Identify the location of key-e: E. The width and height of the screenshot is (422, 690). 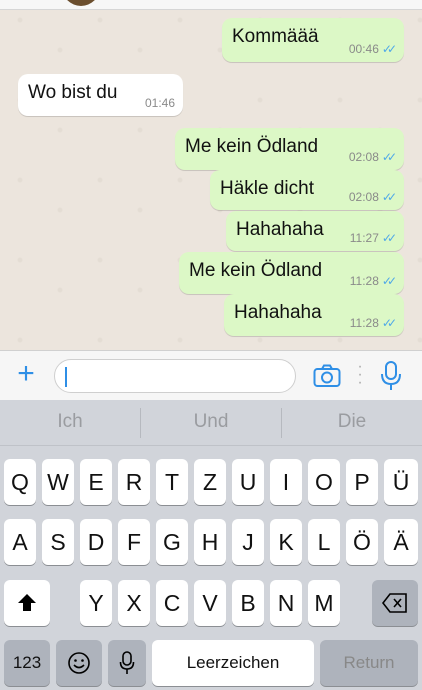
(96, 482).